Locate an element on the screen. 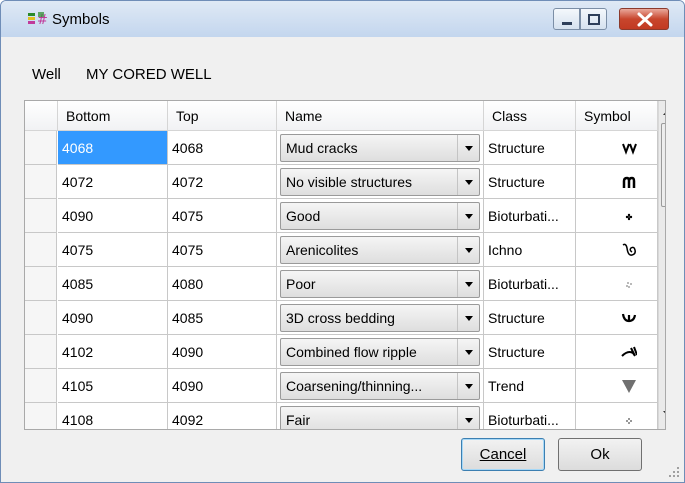  name-dropdown: Combined flow ripple is located at coordinates (380, 352).